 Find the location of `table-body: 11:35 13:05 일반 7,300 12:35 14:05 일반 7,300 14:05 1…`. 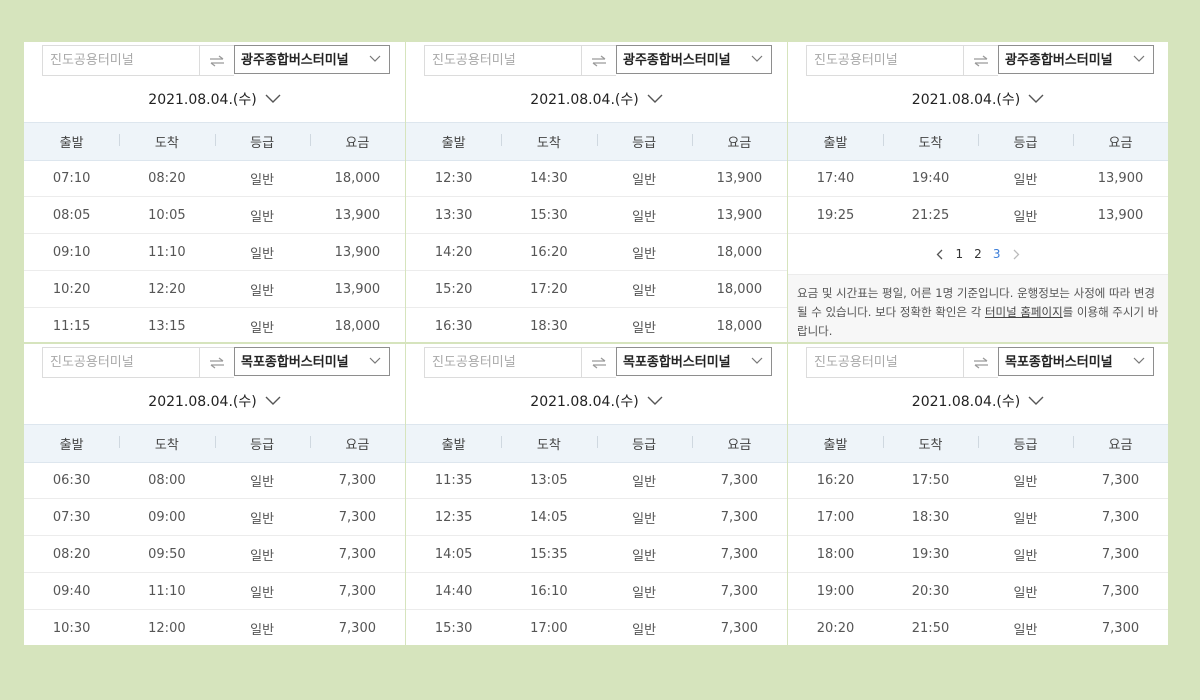

table-body: 11:35 13:05 일반 7,300 12:35 14:05 일반 7,300 14:05 1… is located at coordinates (596, 553).